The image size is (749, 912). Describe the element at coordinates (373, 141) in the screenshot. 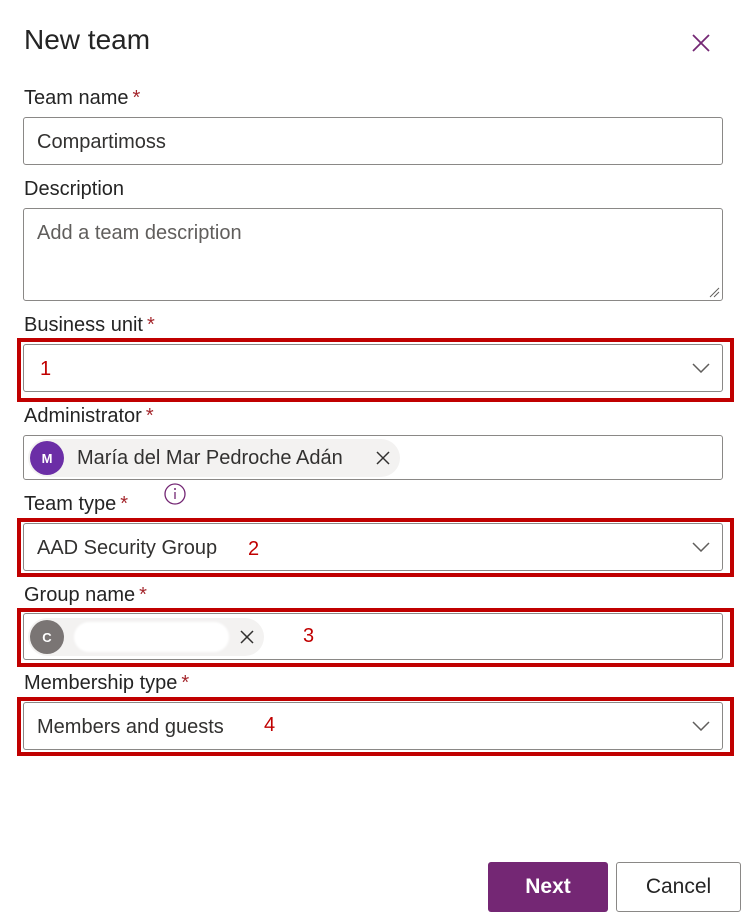

I see `team-name-input: Compartimoss` at that location.